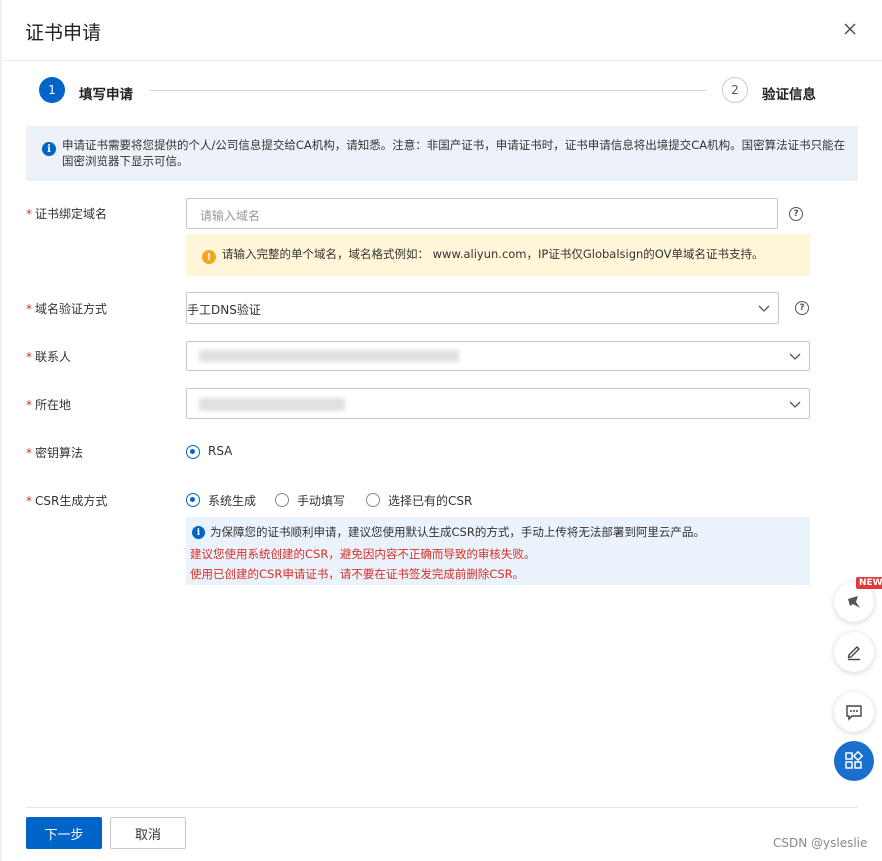 The width and height of the screenshot is (882, 861). Describe the element at coordinates (357, 574) in the screenshot. I see `csr-warning-text-2: 使用已创建的CSR申请证书，请不要在证书签发完成前删除CSR。` at that location.